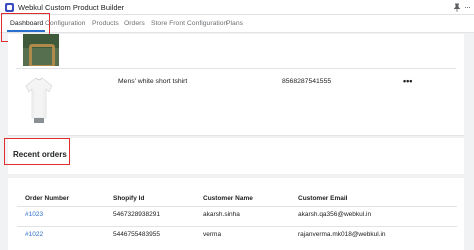 The width and height of the screenshot is (474, 250). What do you see at coordinates (26, 31) in the screenshot?
I see `active-tab-indicator` at bounding box center [26, 31].